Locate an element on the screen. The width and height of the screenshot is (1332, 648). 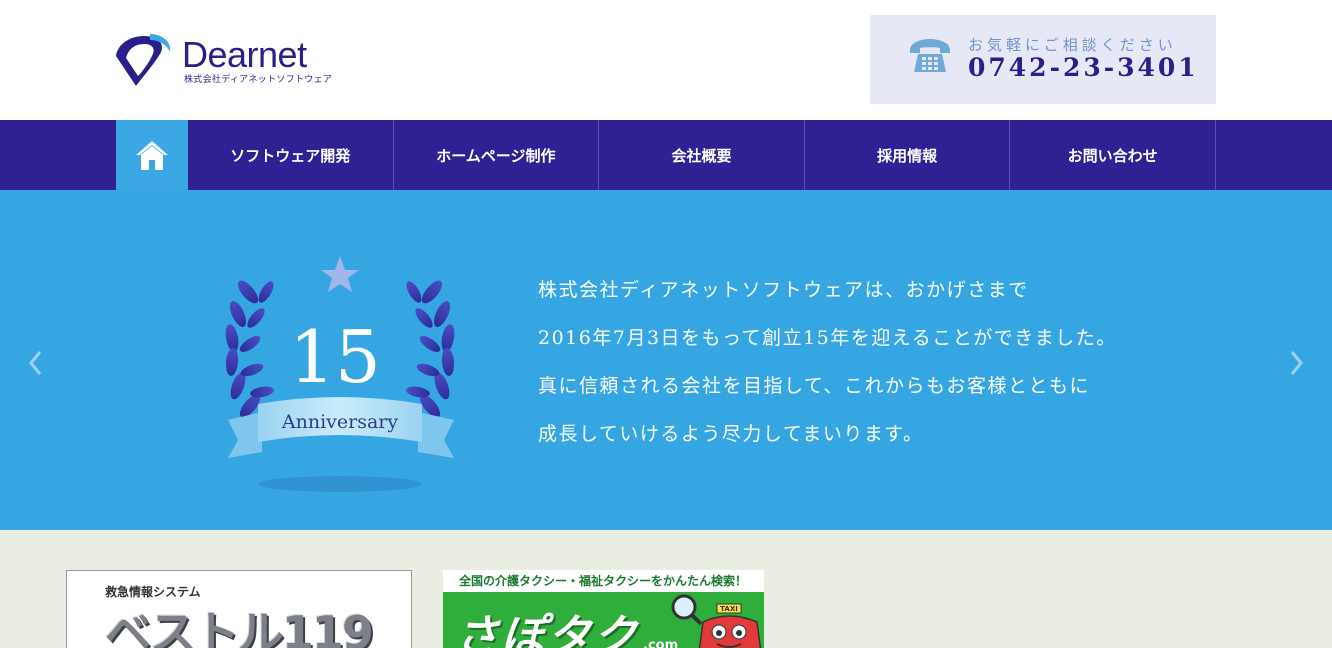
site-logo: Dearnet 株式会社ディアネットソフトウェア is located at coordinates (229, 61).